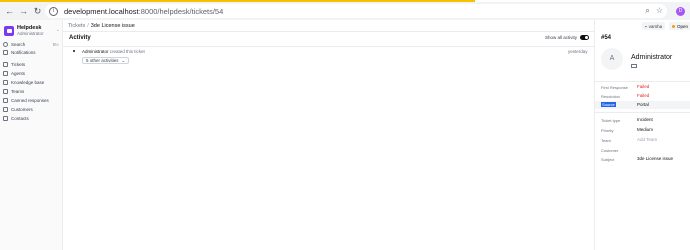 The image size is (690, 250). What do you see at coordinates (32, 44) in the screenshot?
I see `sidebar-search: Search ⌘K` at bounding box center [32, 44].